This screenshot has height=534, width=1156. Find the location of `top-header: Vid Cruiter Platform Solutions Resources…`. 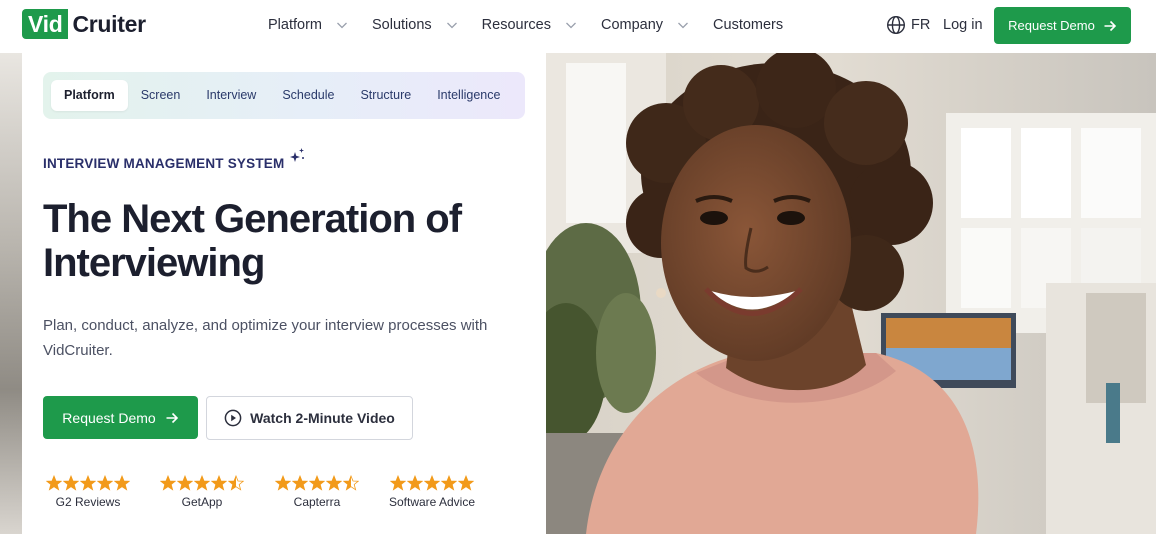

top-header: Vid Cruiter Platform Solutions Resources… is located at coordinates (578, 26).